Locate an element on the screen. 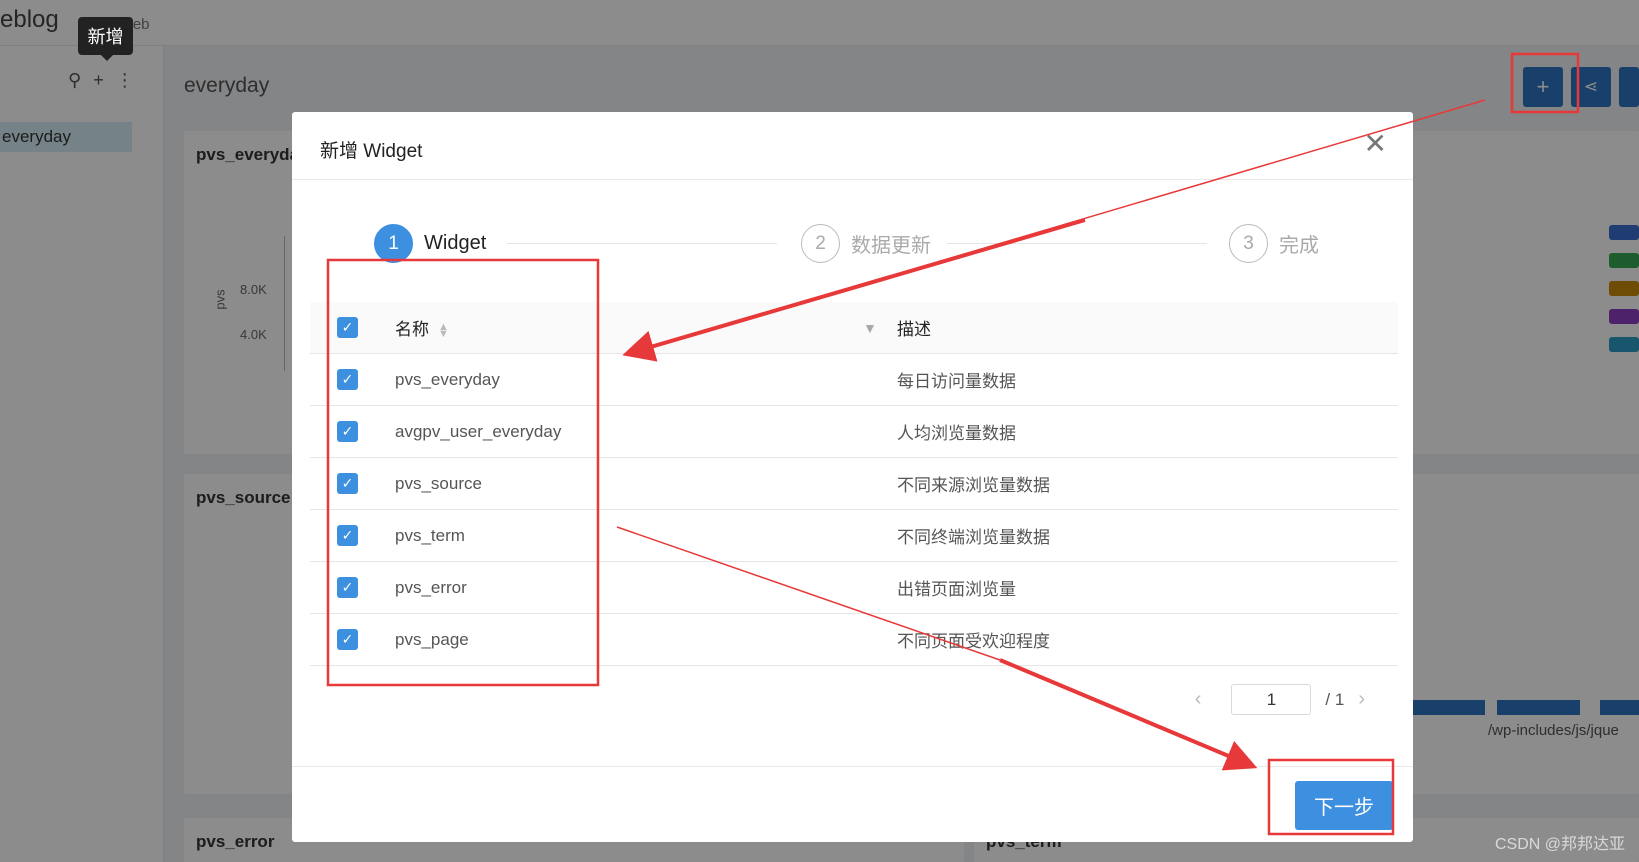 Image resolution: width=1639 pixels, height=862 pixels. watermark: CSDN @邦邦达亚 is located at coordinates (1559, 844).